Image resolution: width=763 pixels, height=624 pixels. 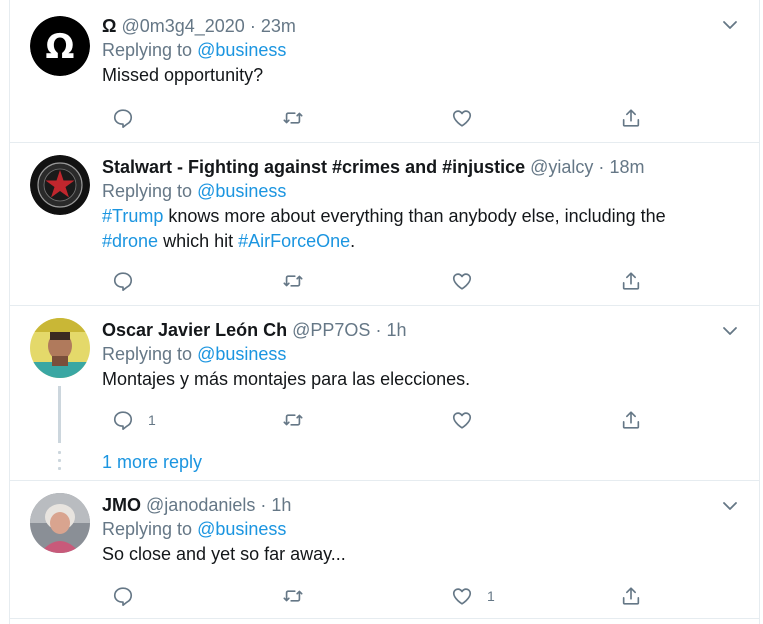 I want to click on tweet-text: Missed opportunity?, so click(x=183, y=75).